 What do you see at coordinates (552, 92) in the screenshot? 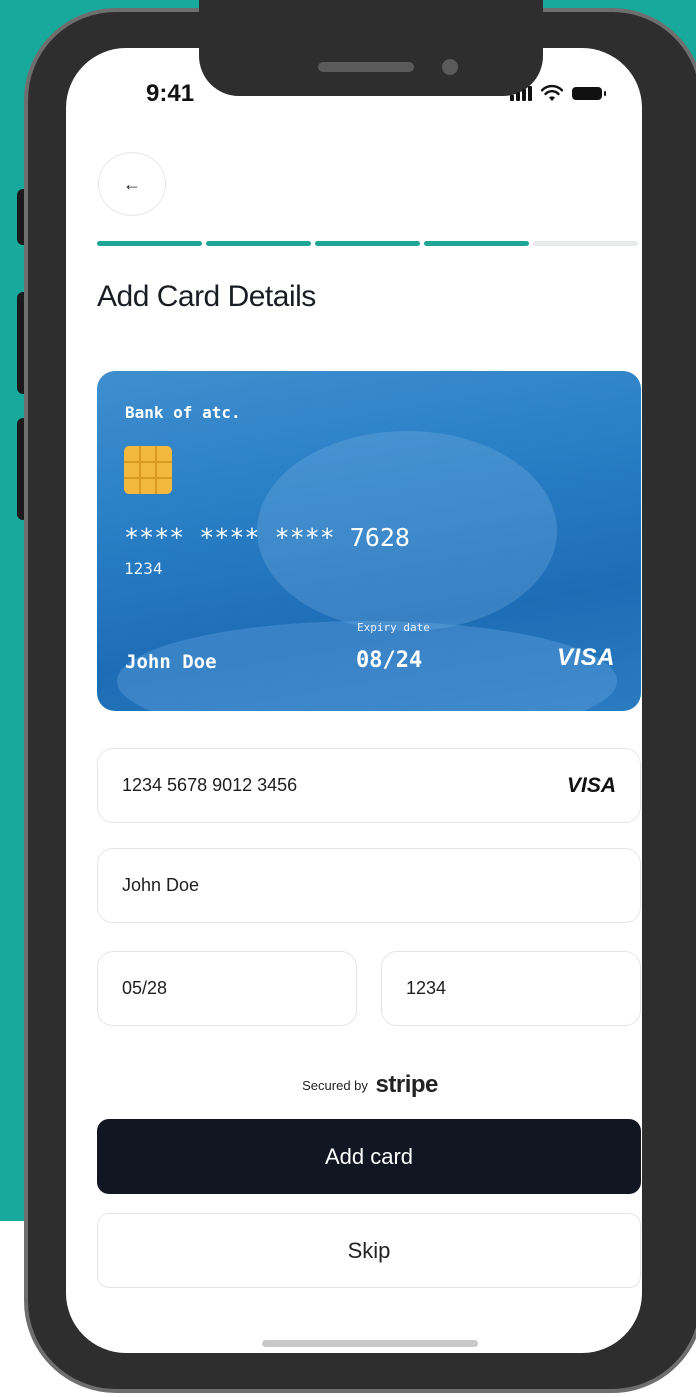
I see `wifi-icon` at bounding box center [552, 92].